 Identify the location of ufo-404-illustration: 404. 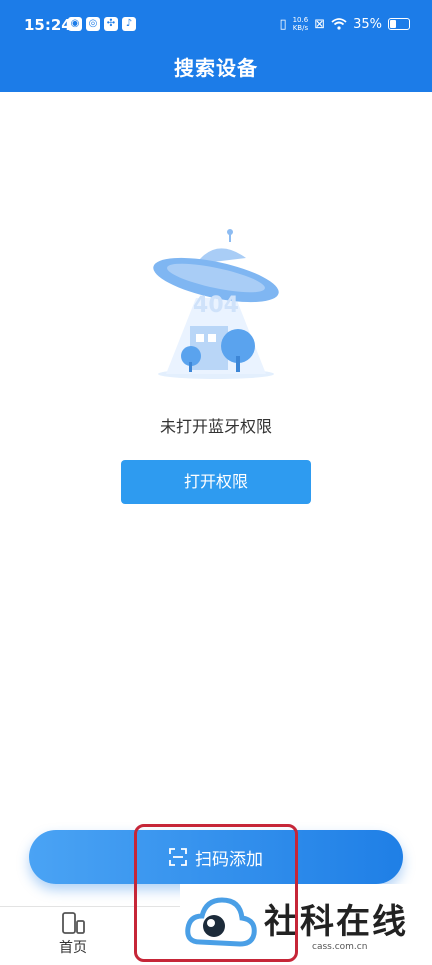
(216, 304).